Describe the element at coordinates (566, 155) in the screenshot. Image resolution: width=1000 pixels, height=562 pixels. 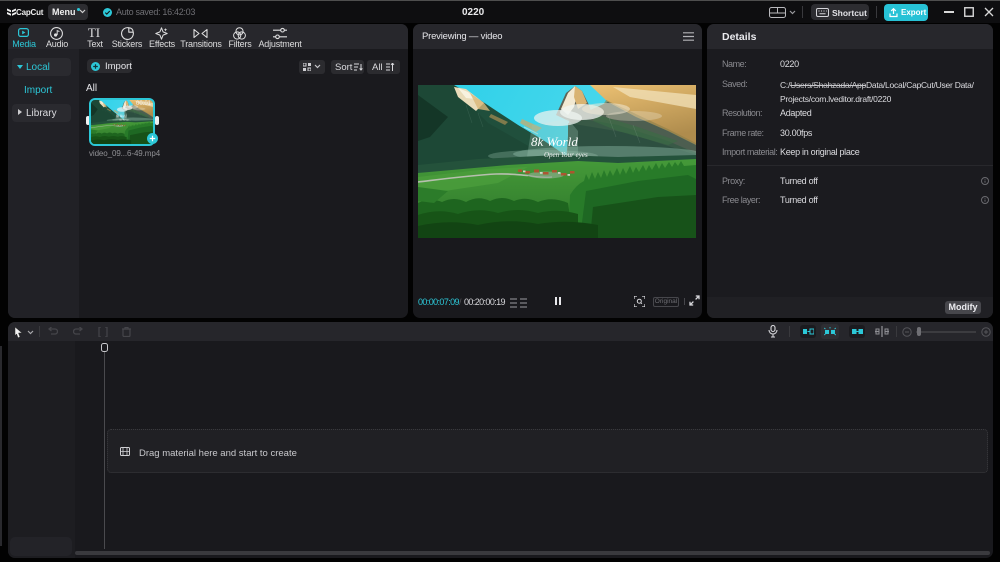
I see `svg-text: Open Your eyes` at that location.